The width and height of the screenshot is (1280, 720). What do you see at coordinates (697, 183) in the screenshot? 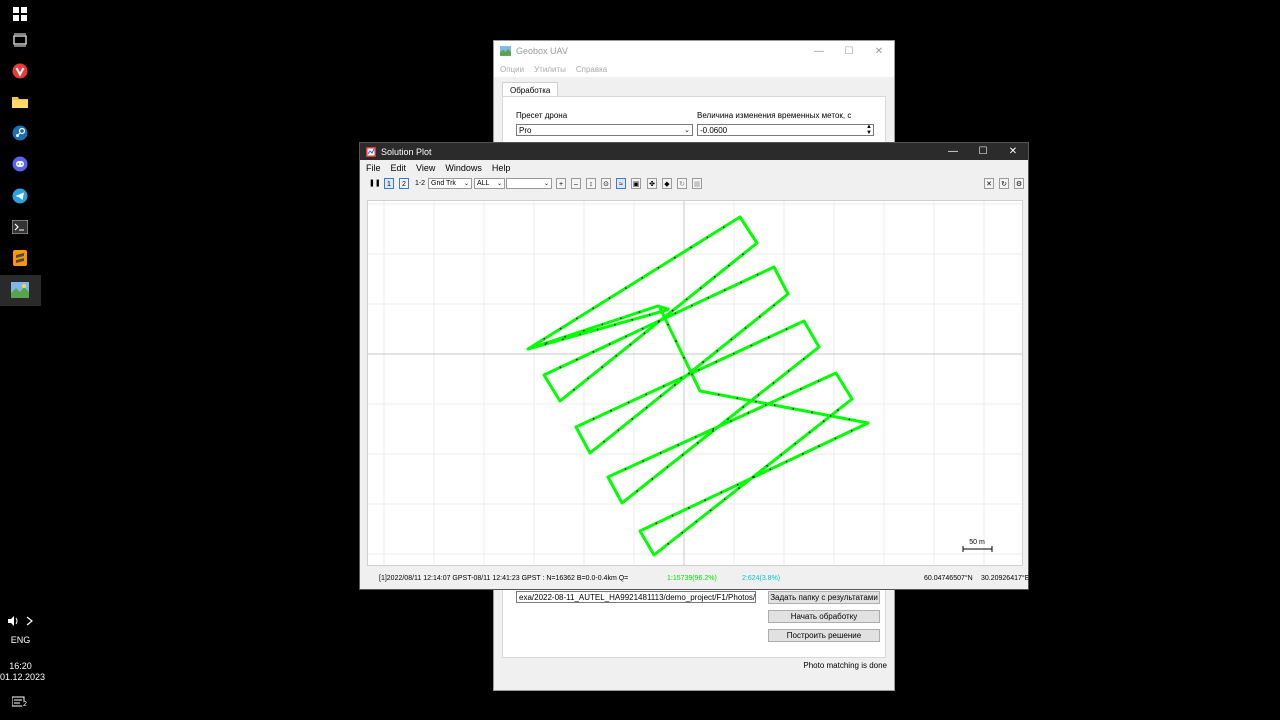
I see `show-image-icon: ▦` at bounding box center [697, 183].